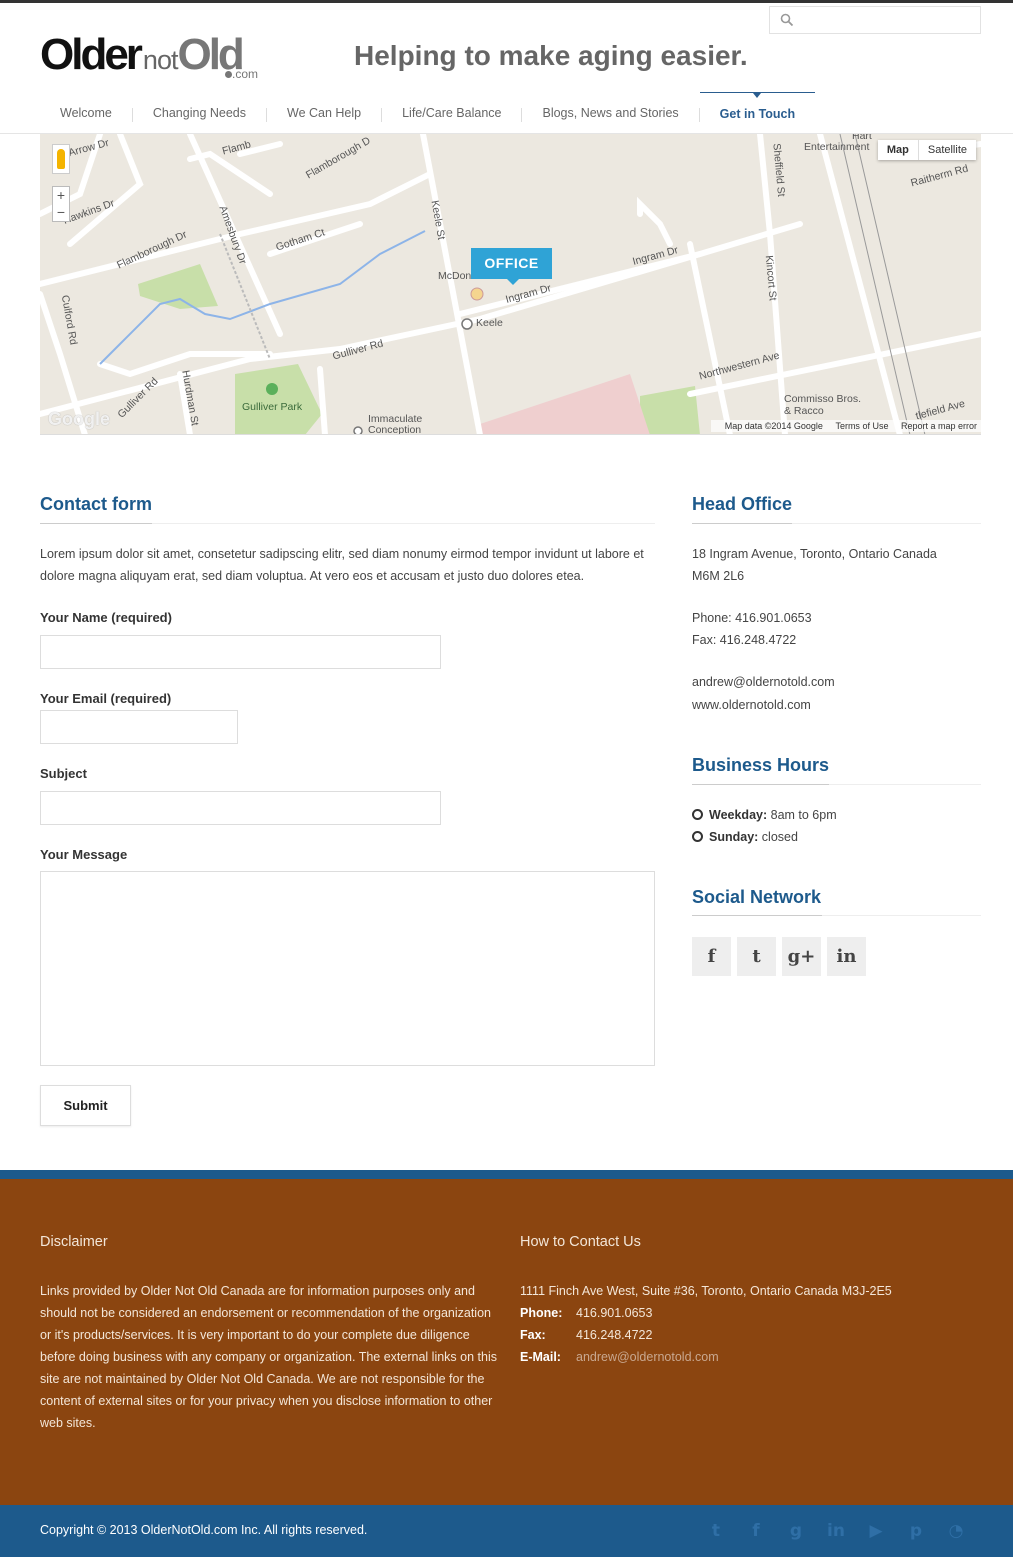 The height and width of the screenshot is (1557, 1013). Describe the element at coordinates (742, 504) in the screenshot. I see `head-office-title: Head Office` at that location.